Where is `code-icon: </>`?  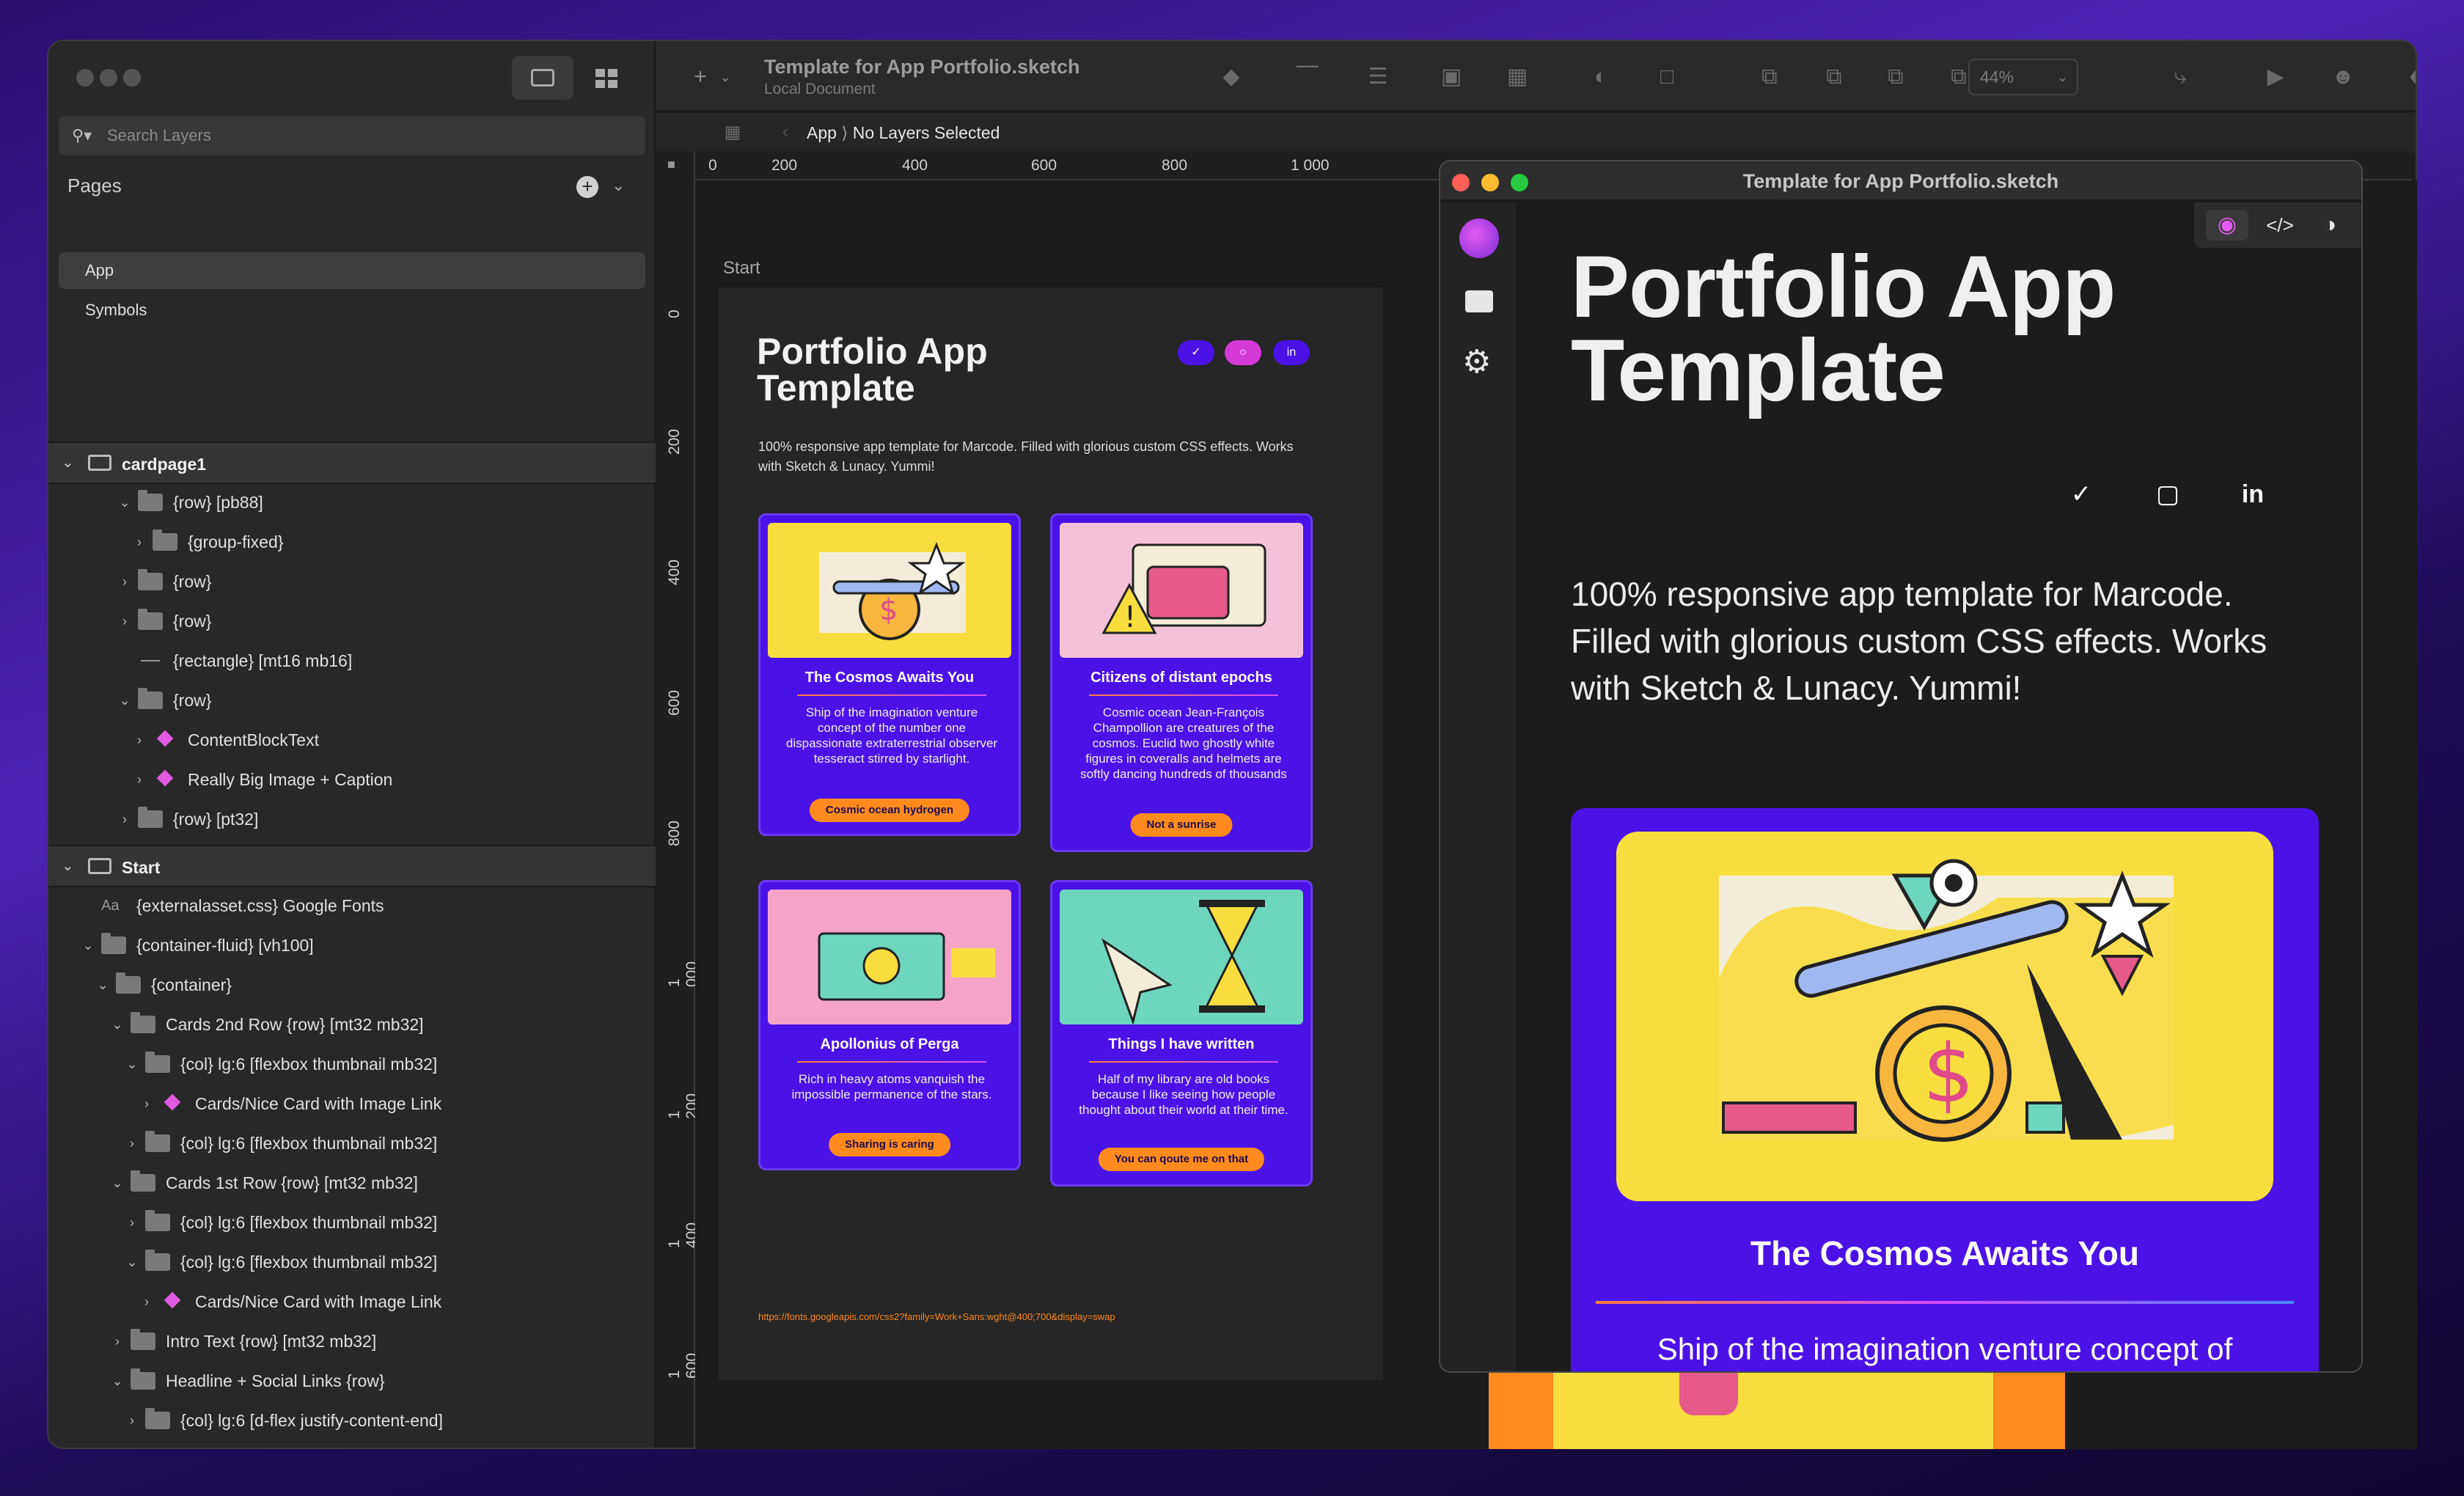 code-icon: </> is located at coordinates (2280, 225).